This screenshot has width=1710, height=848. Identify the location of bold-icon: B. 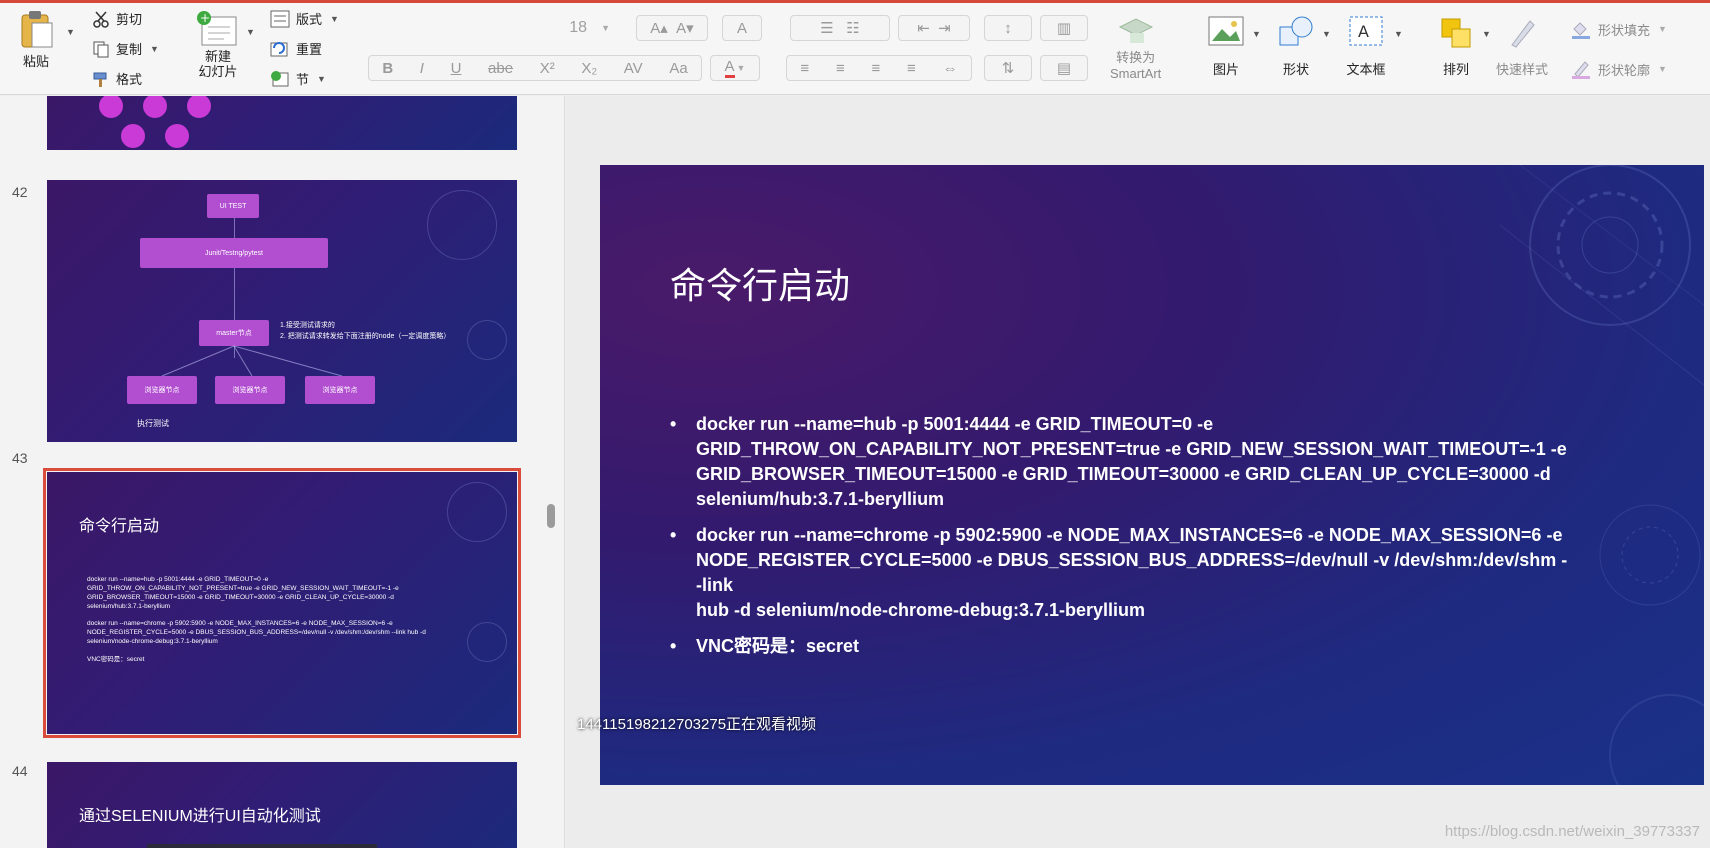
(387, 68).